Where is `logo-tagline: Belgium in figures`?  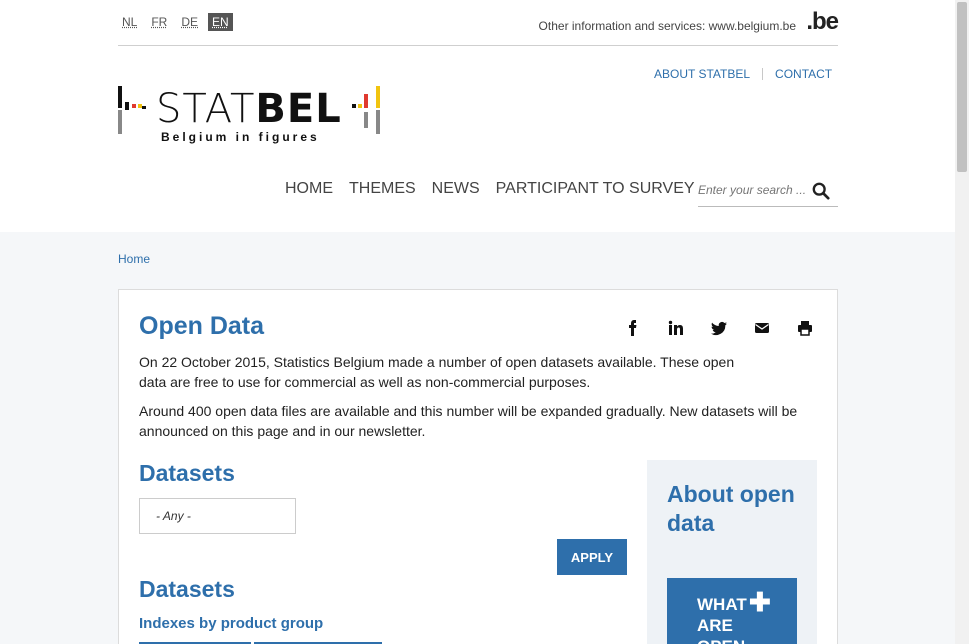
logo-tagline: Belgium in figures is located at coordinates (240, 137).